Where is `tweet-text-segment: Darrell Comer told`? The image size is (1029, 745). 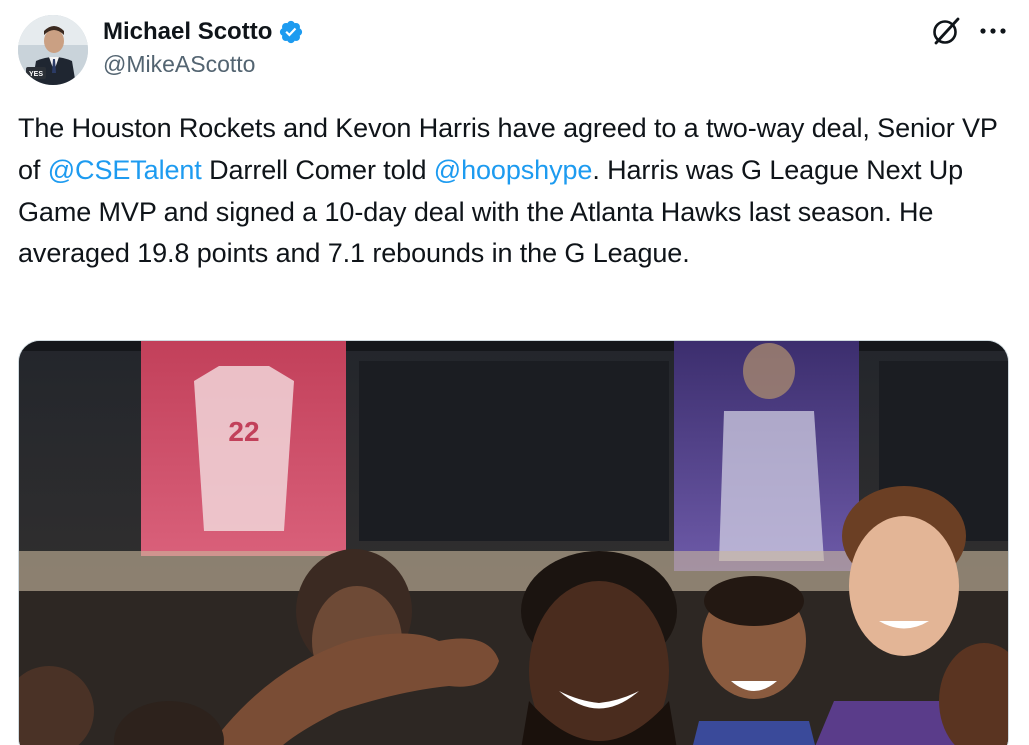 tweet-text-segment: Darrell Comer told is located at coordinates (317, 169).